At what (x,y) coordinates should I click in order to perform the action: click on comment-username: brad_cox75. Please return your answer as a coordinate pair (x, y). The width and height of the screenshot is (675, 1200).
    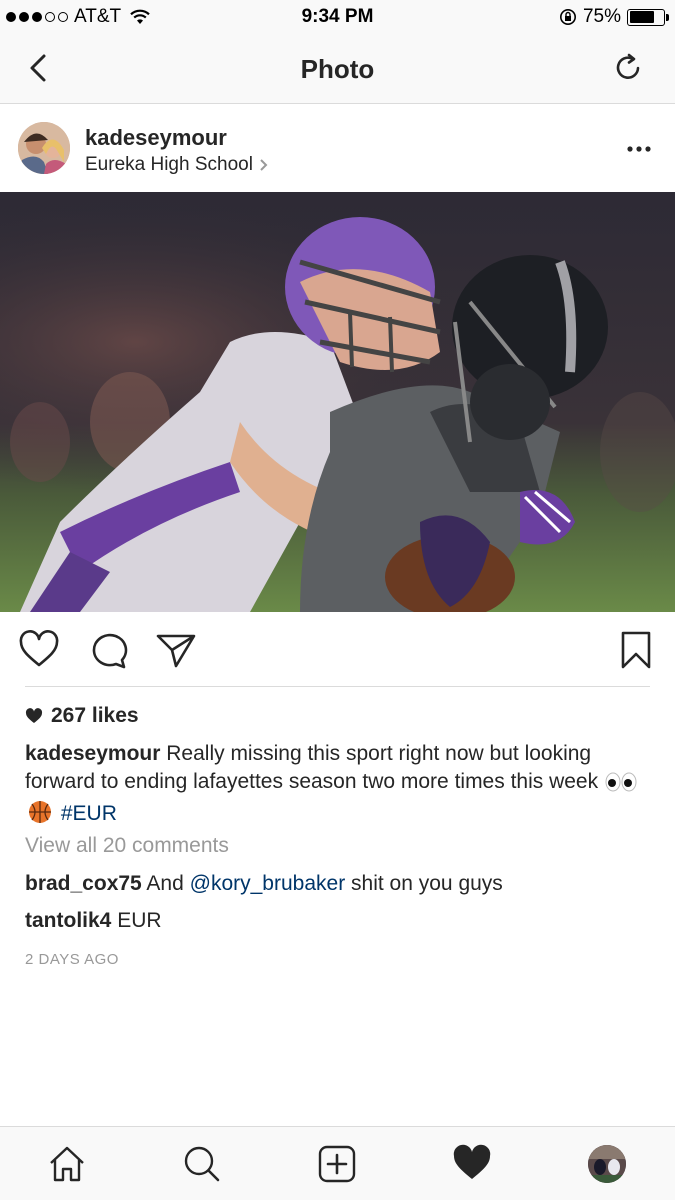
    Looking at the image, I should click on (83, 883).